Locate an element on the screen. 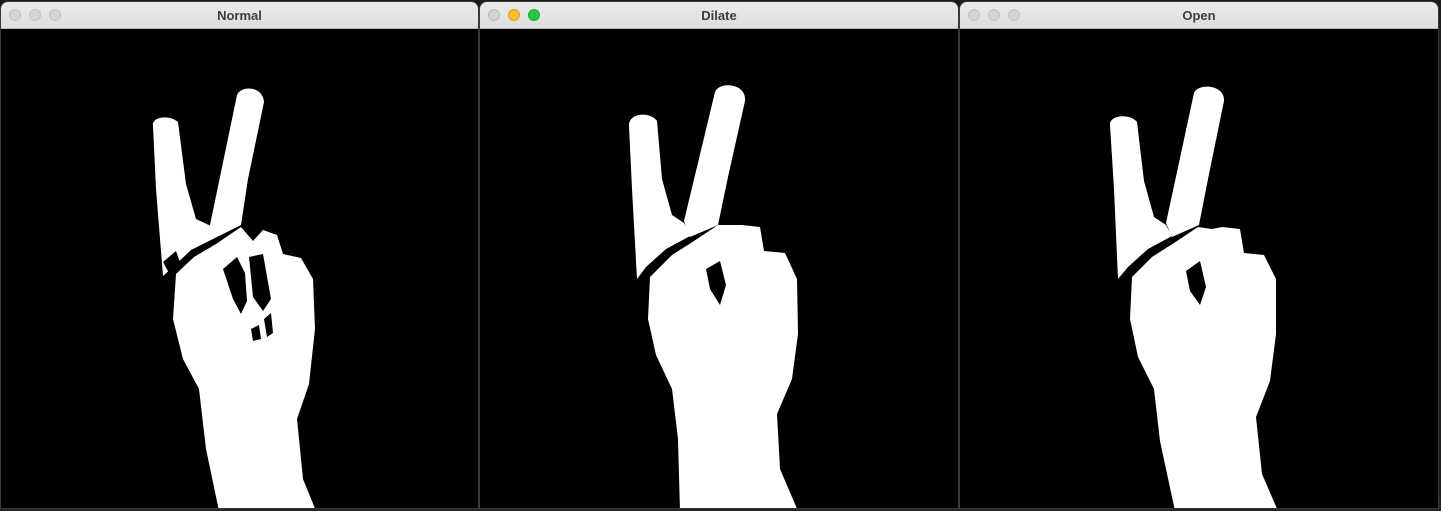 The width and height of the screenshot is (1441, 511). window-title: Open is located at coordinates (1199, 15).